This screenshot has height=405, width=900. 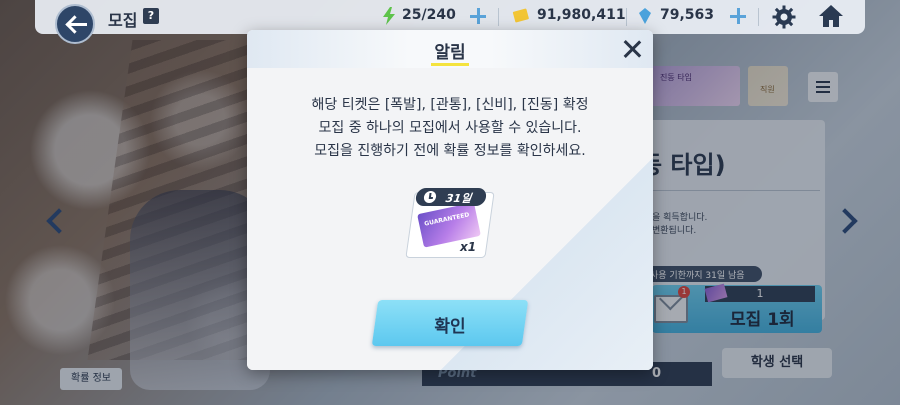 What do you see at coordinates (75, 24) in the screenshot?
I see `back-button` at bounding box center [75, 24].